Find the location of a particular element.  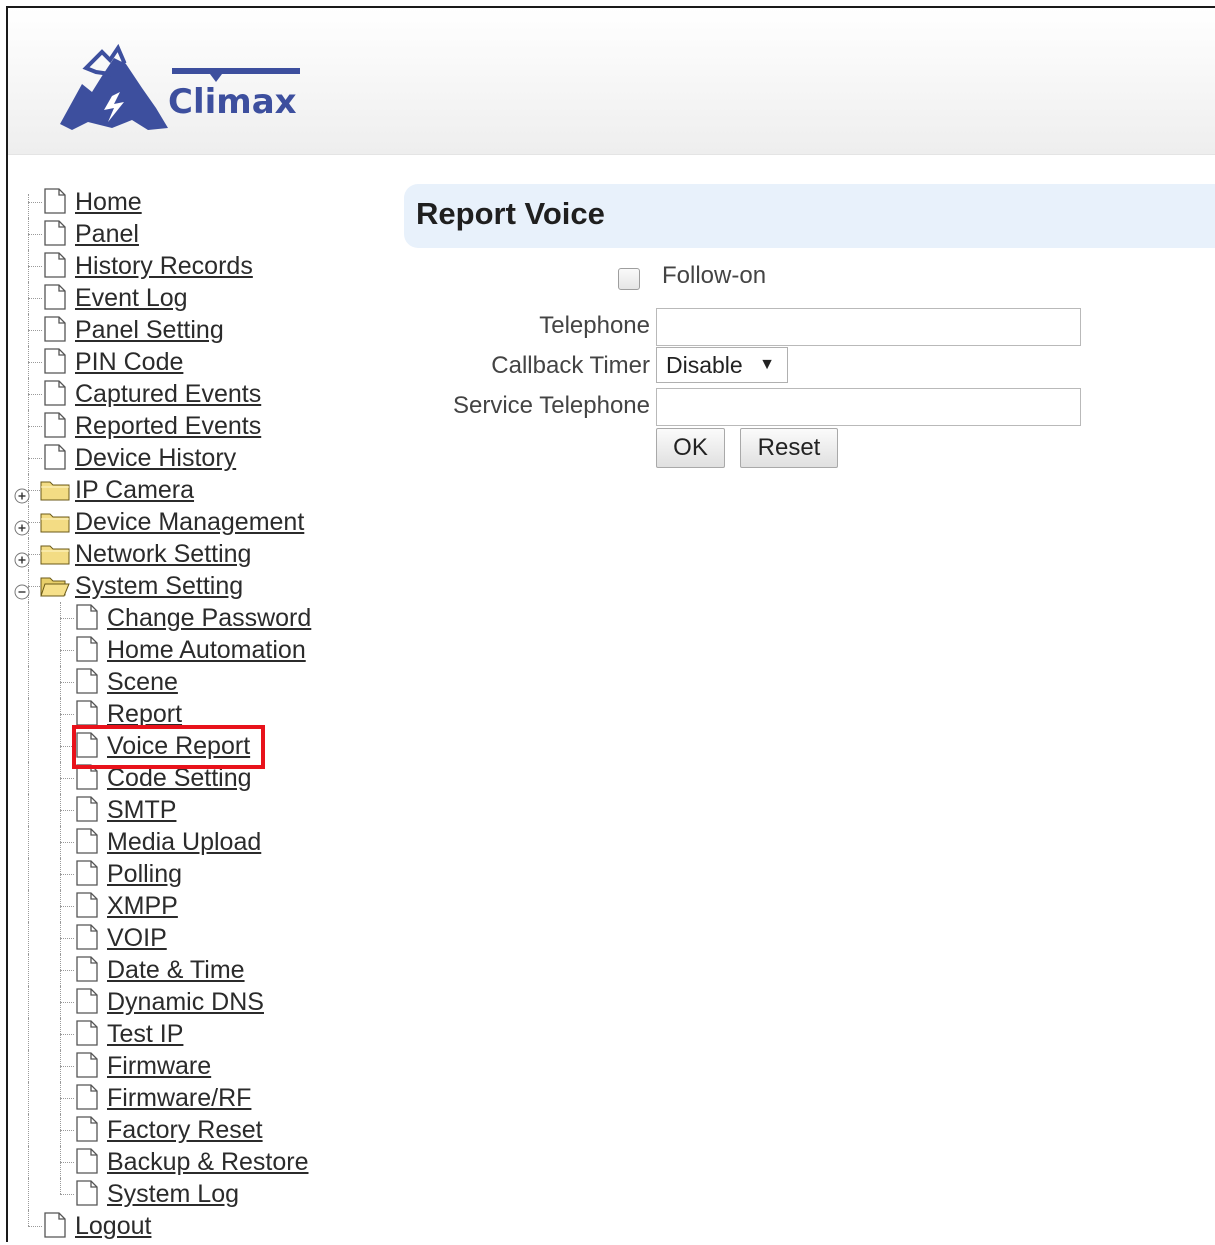

tree-link-event-log: Event Log is located at coordinates (131, 298).